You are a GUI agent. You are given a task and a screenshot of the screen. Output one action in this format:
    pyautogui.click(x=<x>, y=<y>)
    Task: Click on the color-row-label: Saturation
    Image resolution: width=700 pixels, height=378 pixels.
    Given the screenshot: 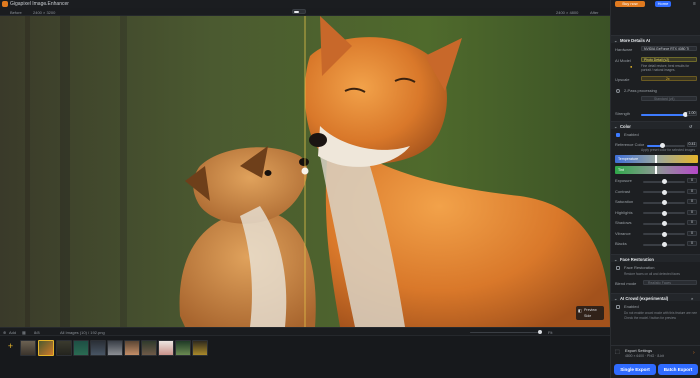 What is the action you would take?
    pyautogui.click(x=624, y=201)
    